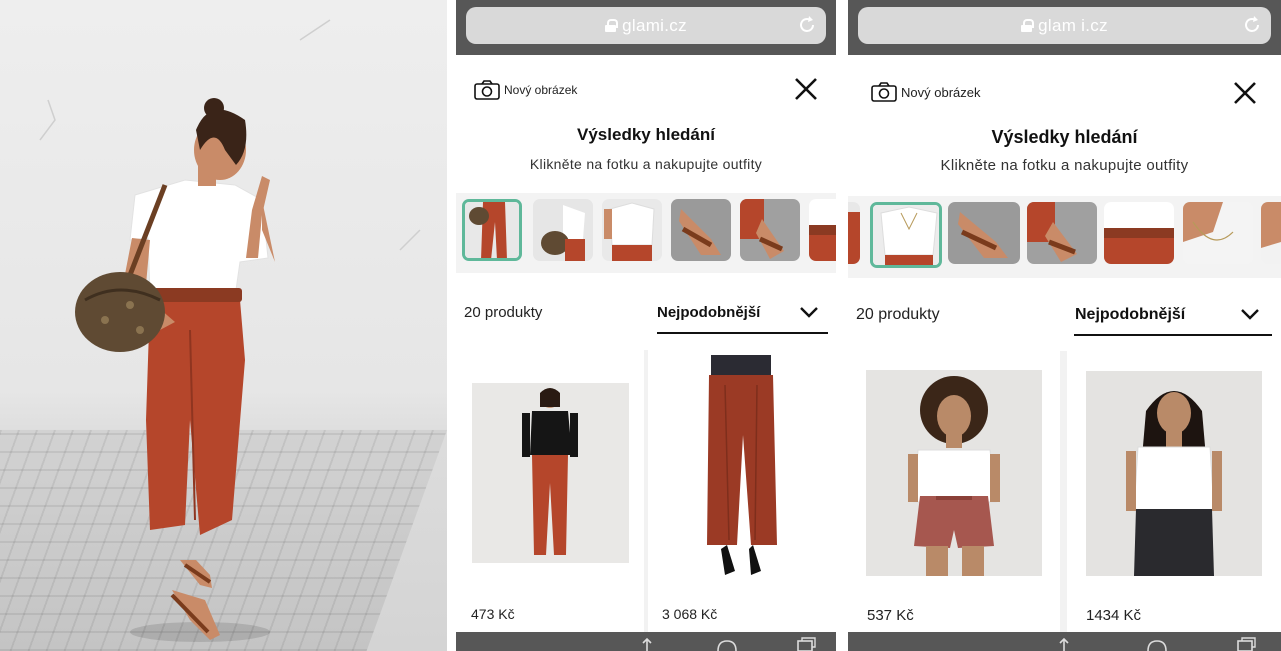 The image size is (1281, 651). What do you see at coordinates (690, 614) in the screenshot?
I see `product-price: 3 068 Kč` at bounding box center [690, 614].